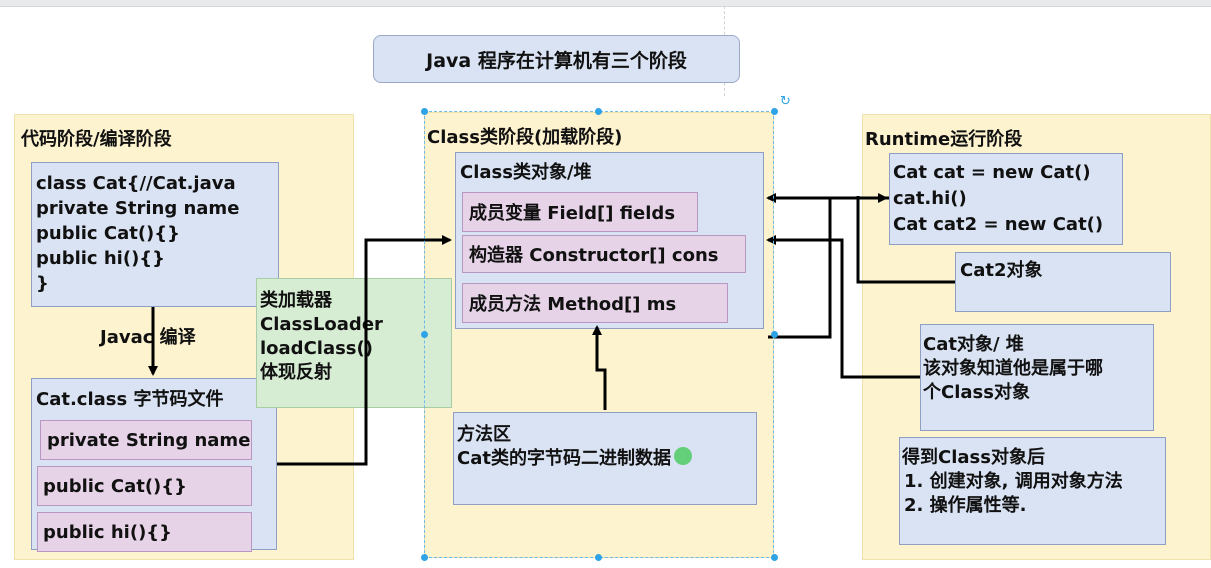 The width and height of the screenshot is (1211, 568). I want to click on cat2-to-class-arrow, so click(905, 240).